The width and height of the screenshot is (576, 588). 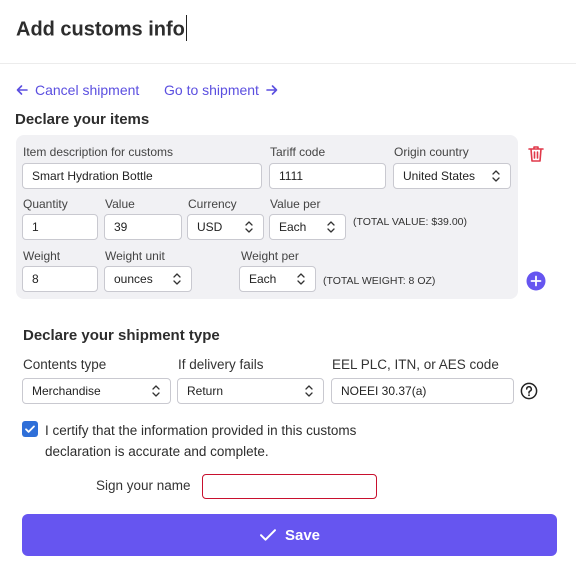 What do you see at coordinates (135, 256) in the screenshot?
I see `weight-unit-label: Weight unit` at bounding box center [135, 256].